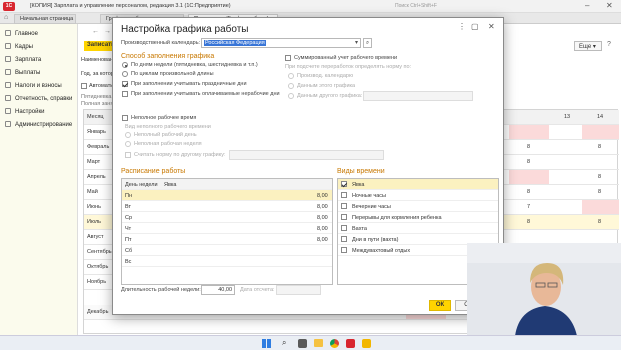 This screenshot has height=350, width=621. What do you see at coordinates (587, 5) in the screenshot?
I see `minimize-button: –` at bounding box center [587, 5].